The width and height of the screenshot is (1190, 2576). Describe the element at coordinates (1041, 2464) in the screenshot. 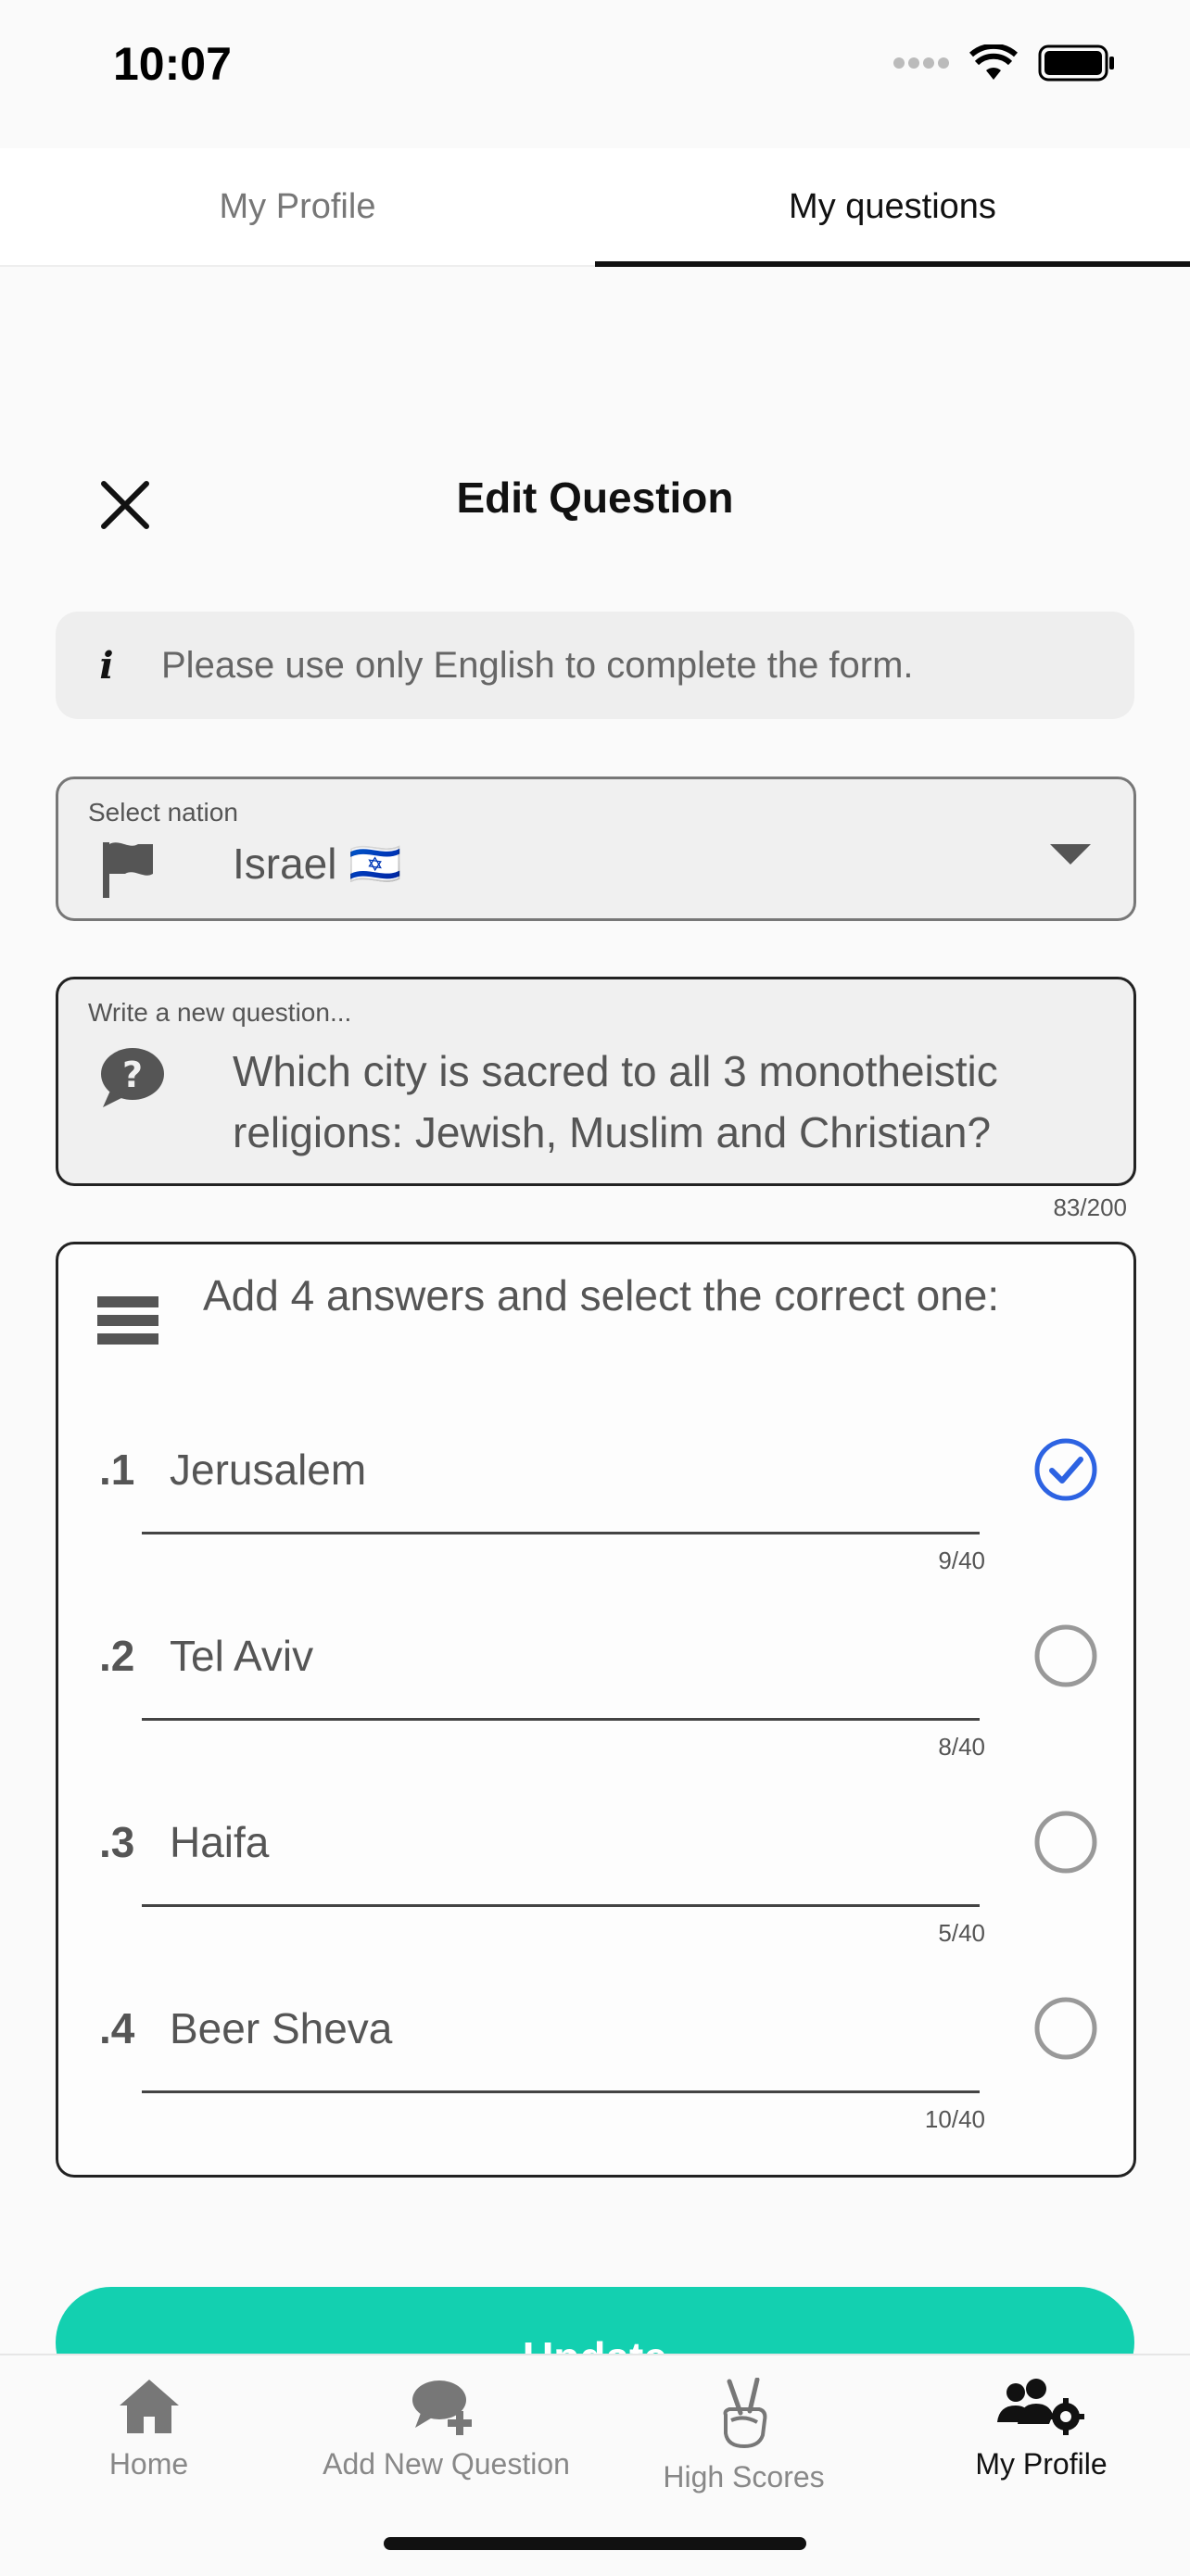

I see `nav-my-profile-label: My Profile` at that location.